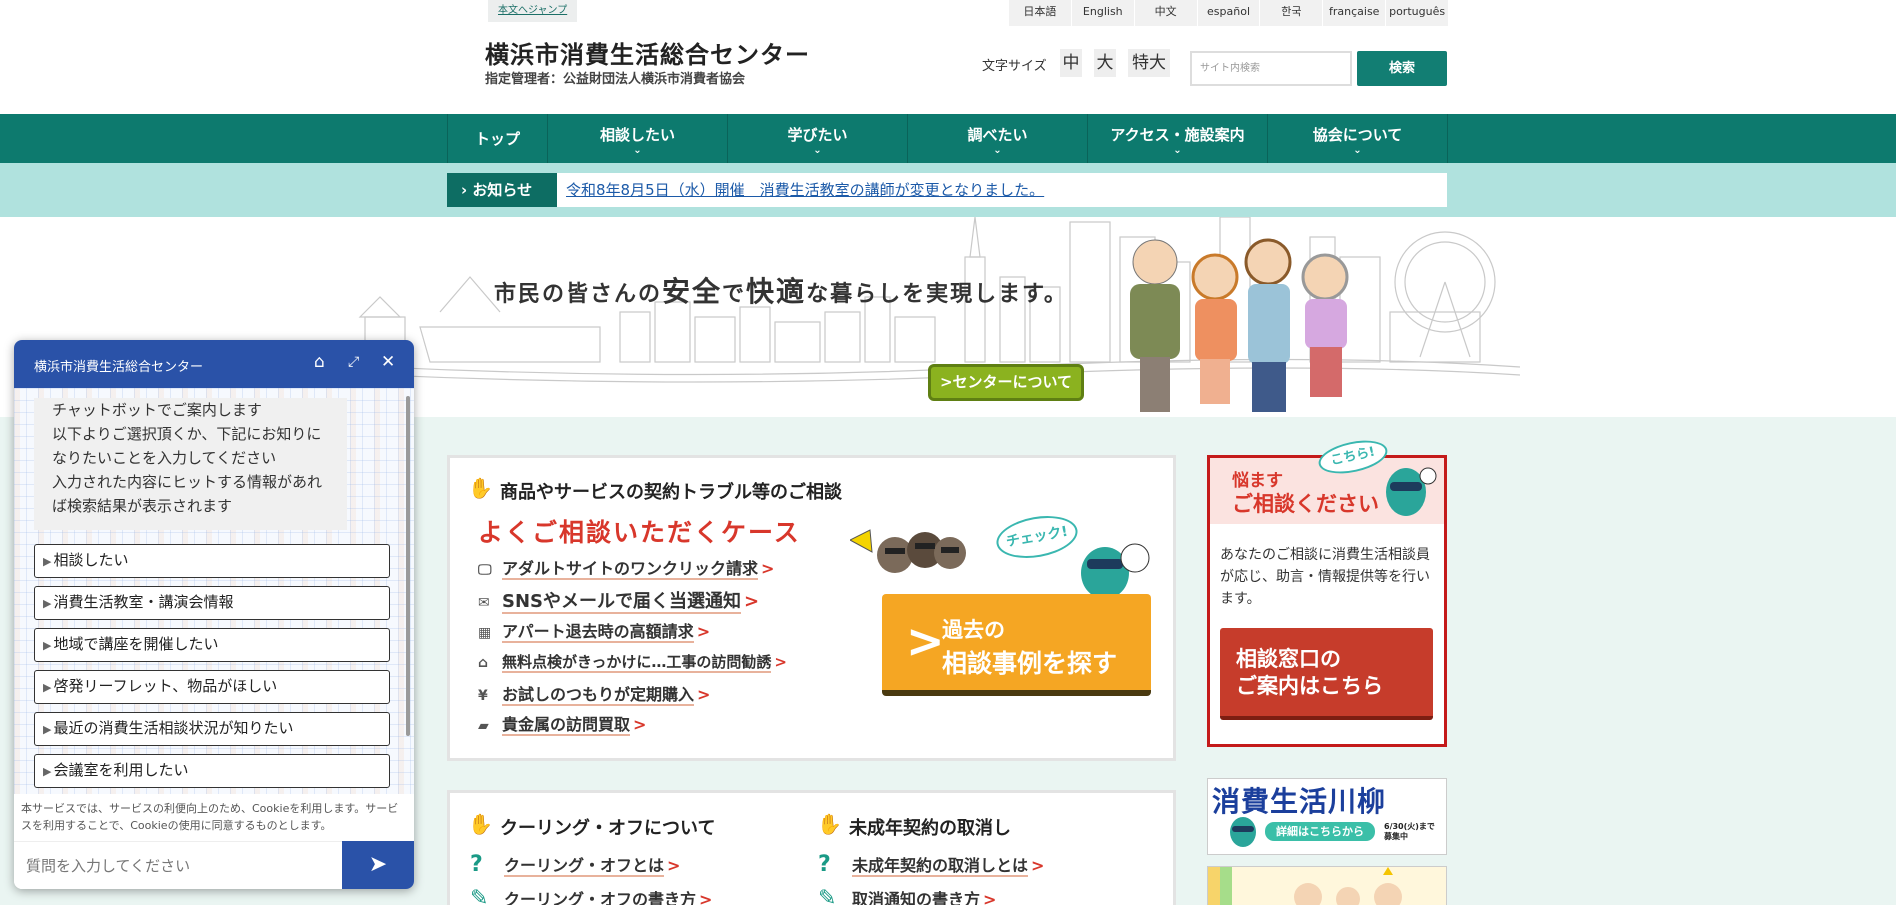 The image size is (1896, 905). I want to click on secondary-banner, so click(1327, 885).